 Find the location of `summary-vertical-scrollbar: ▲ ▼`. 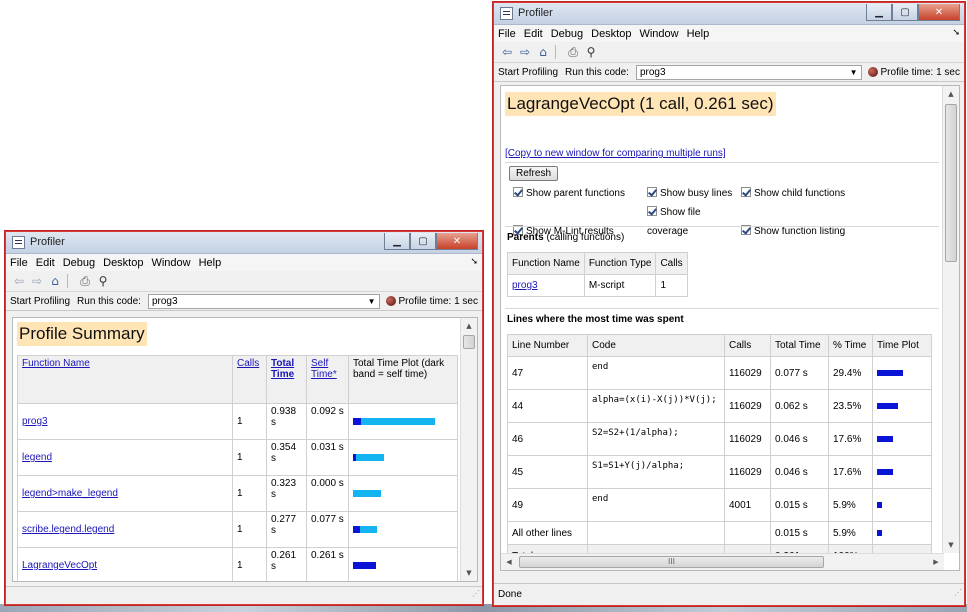

summary-vertical-scrollbar: ▲ ▼ is located at coordinates (468, 449).